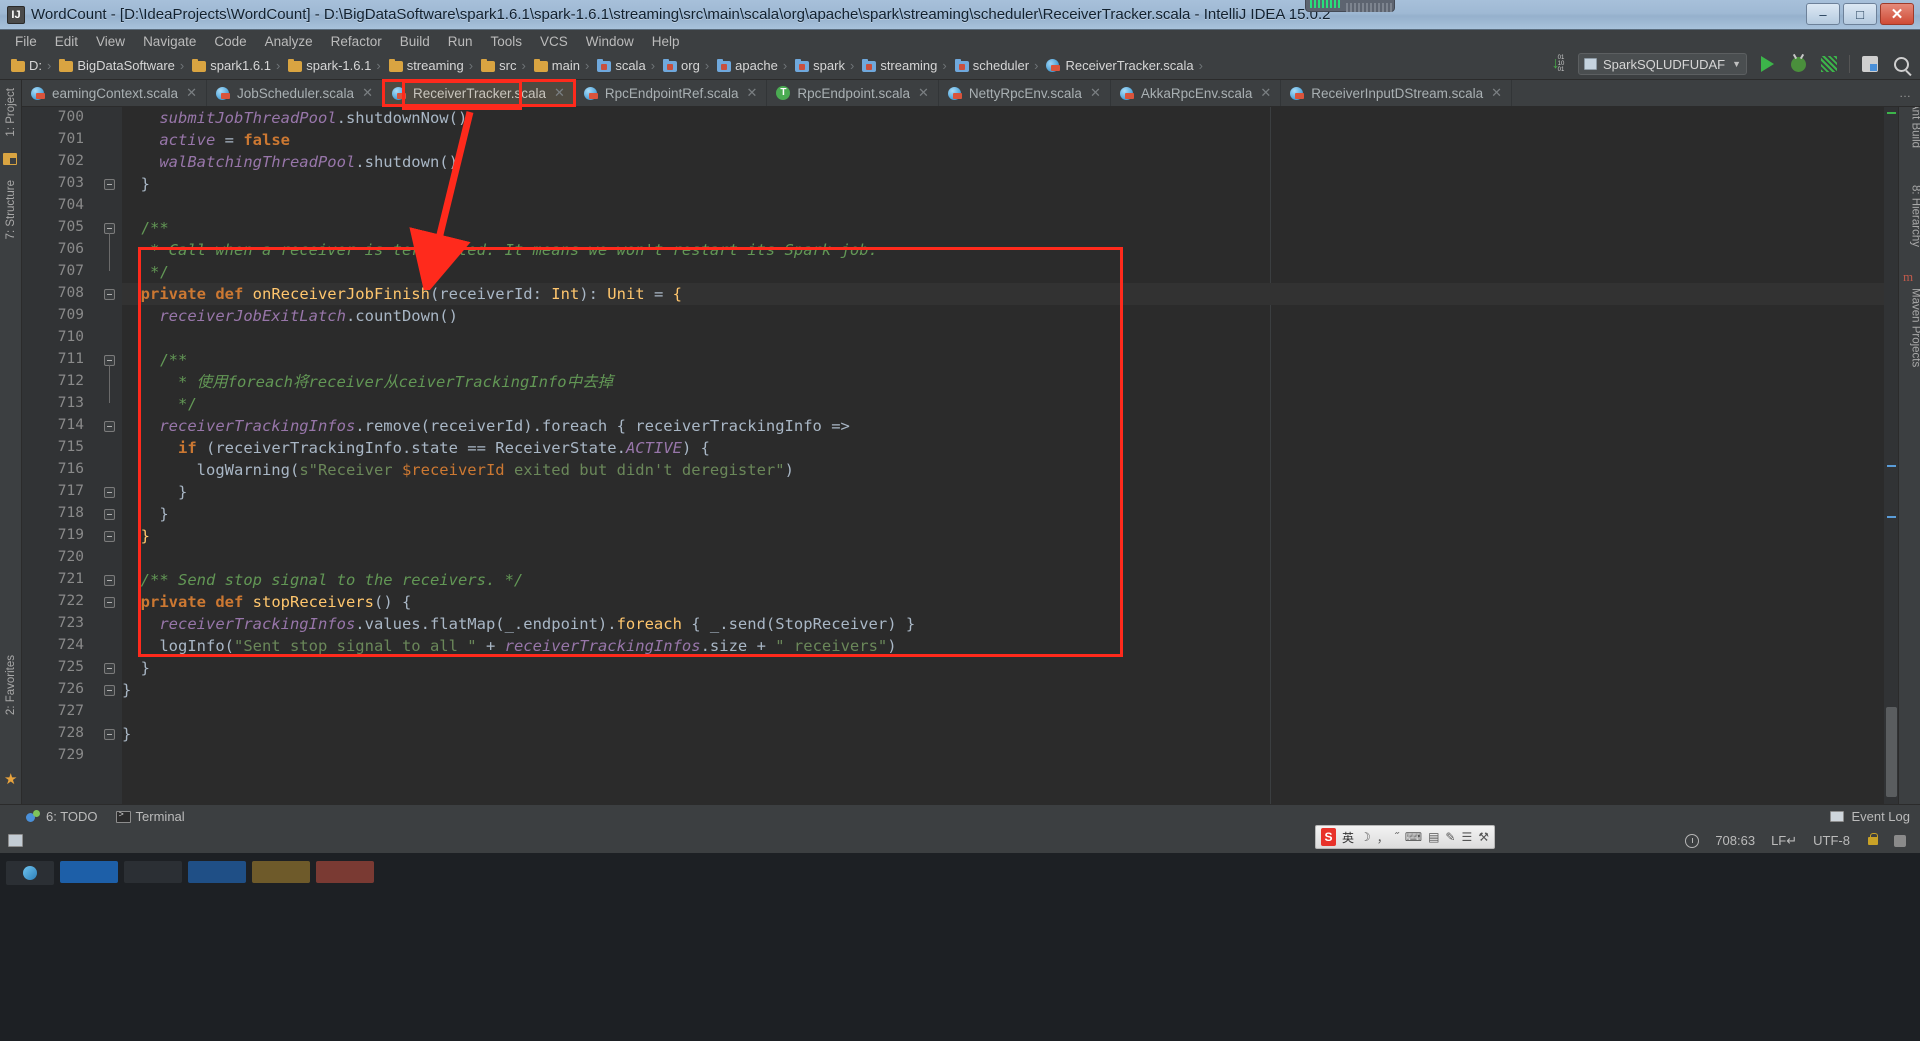 The height and width of the screenshot is (1041, 1920). What do you see at coordinates (267, 602) in the screenshot?
I see `code-line: private def stopReceivers() {` at bounding box center [267, 602].